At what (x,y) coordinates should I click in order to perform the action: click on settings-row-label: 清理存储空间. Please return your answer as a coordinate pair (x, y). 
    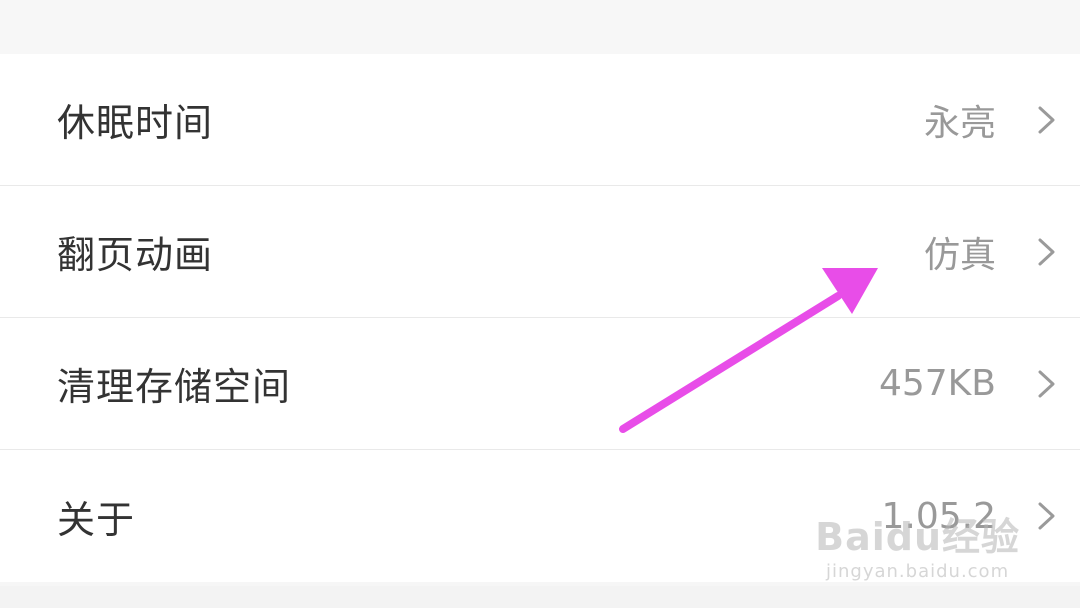
    Looking at the image, I should click on (174, 387).